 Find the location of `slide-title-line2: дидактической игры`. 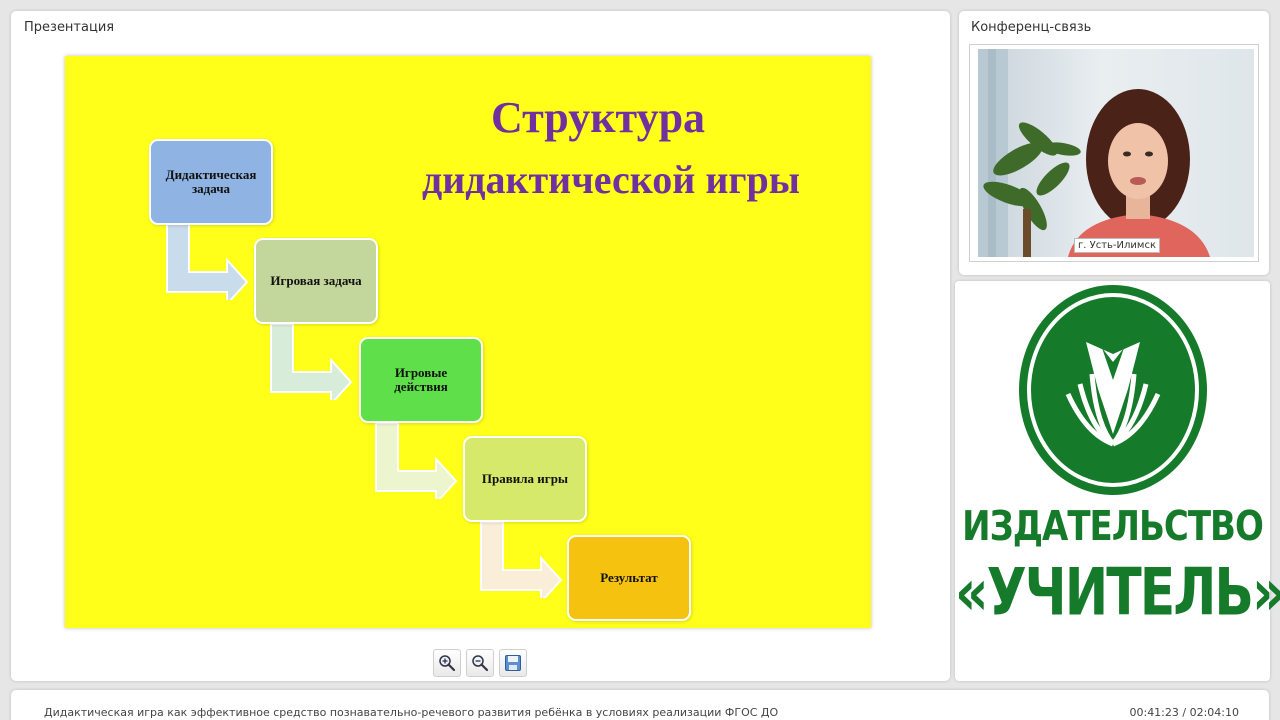

slide-title-line2: дидактической игры is located at coordinates (611, 179).